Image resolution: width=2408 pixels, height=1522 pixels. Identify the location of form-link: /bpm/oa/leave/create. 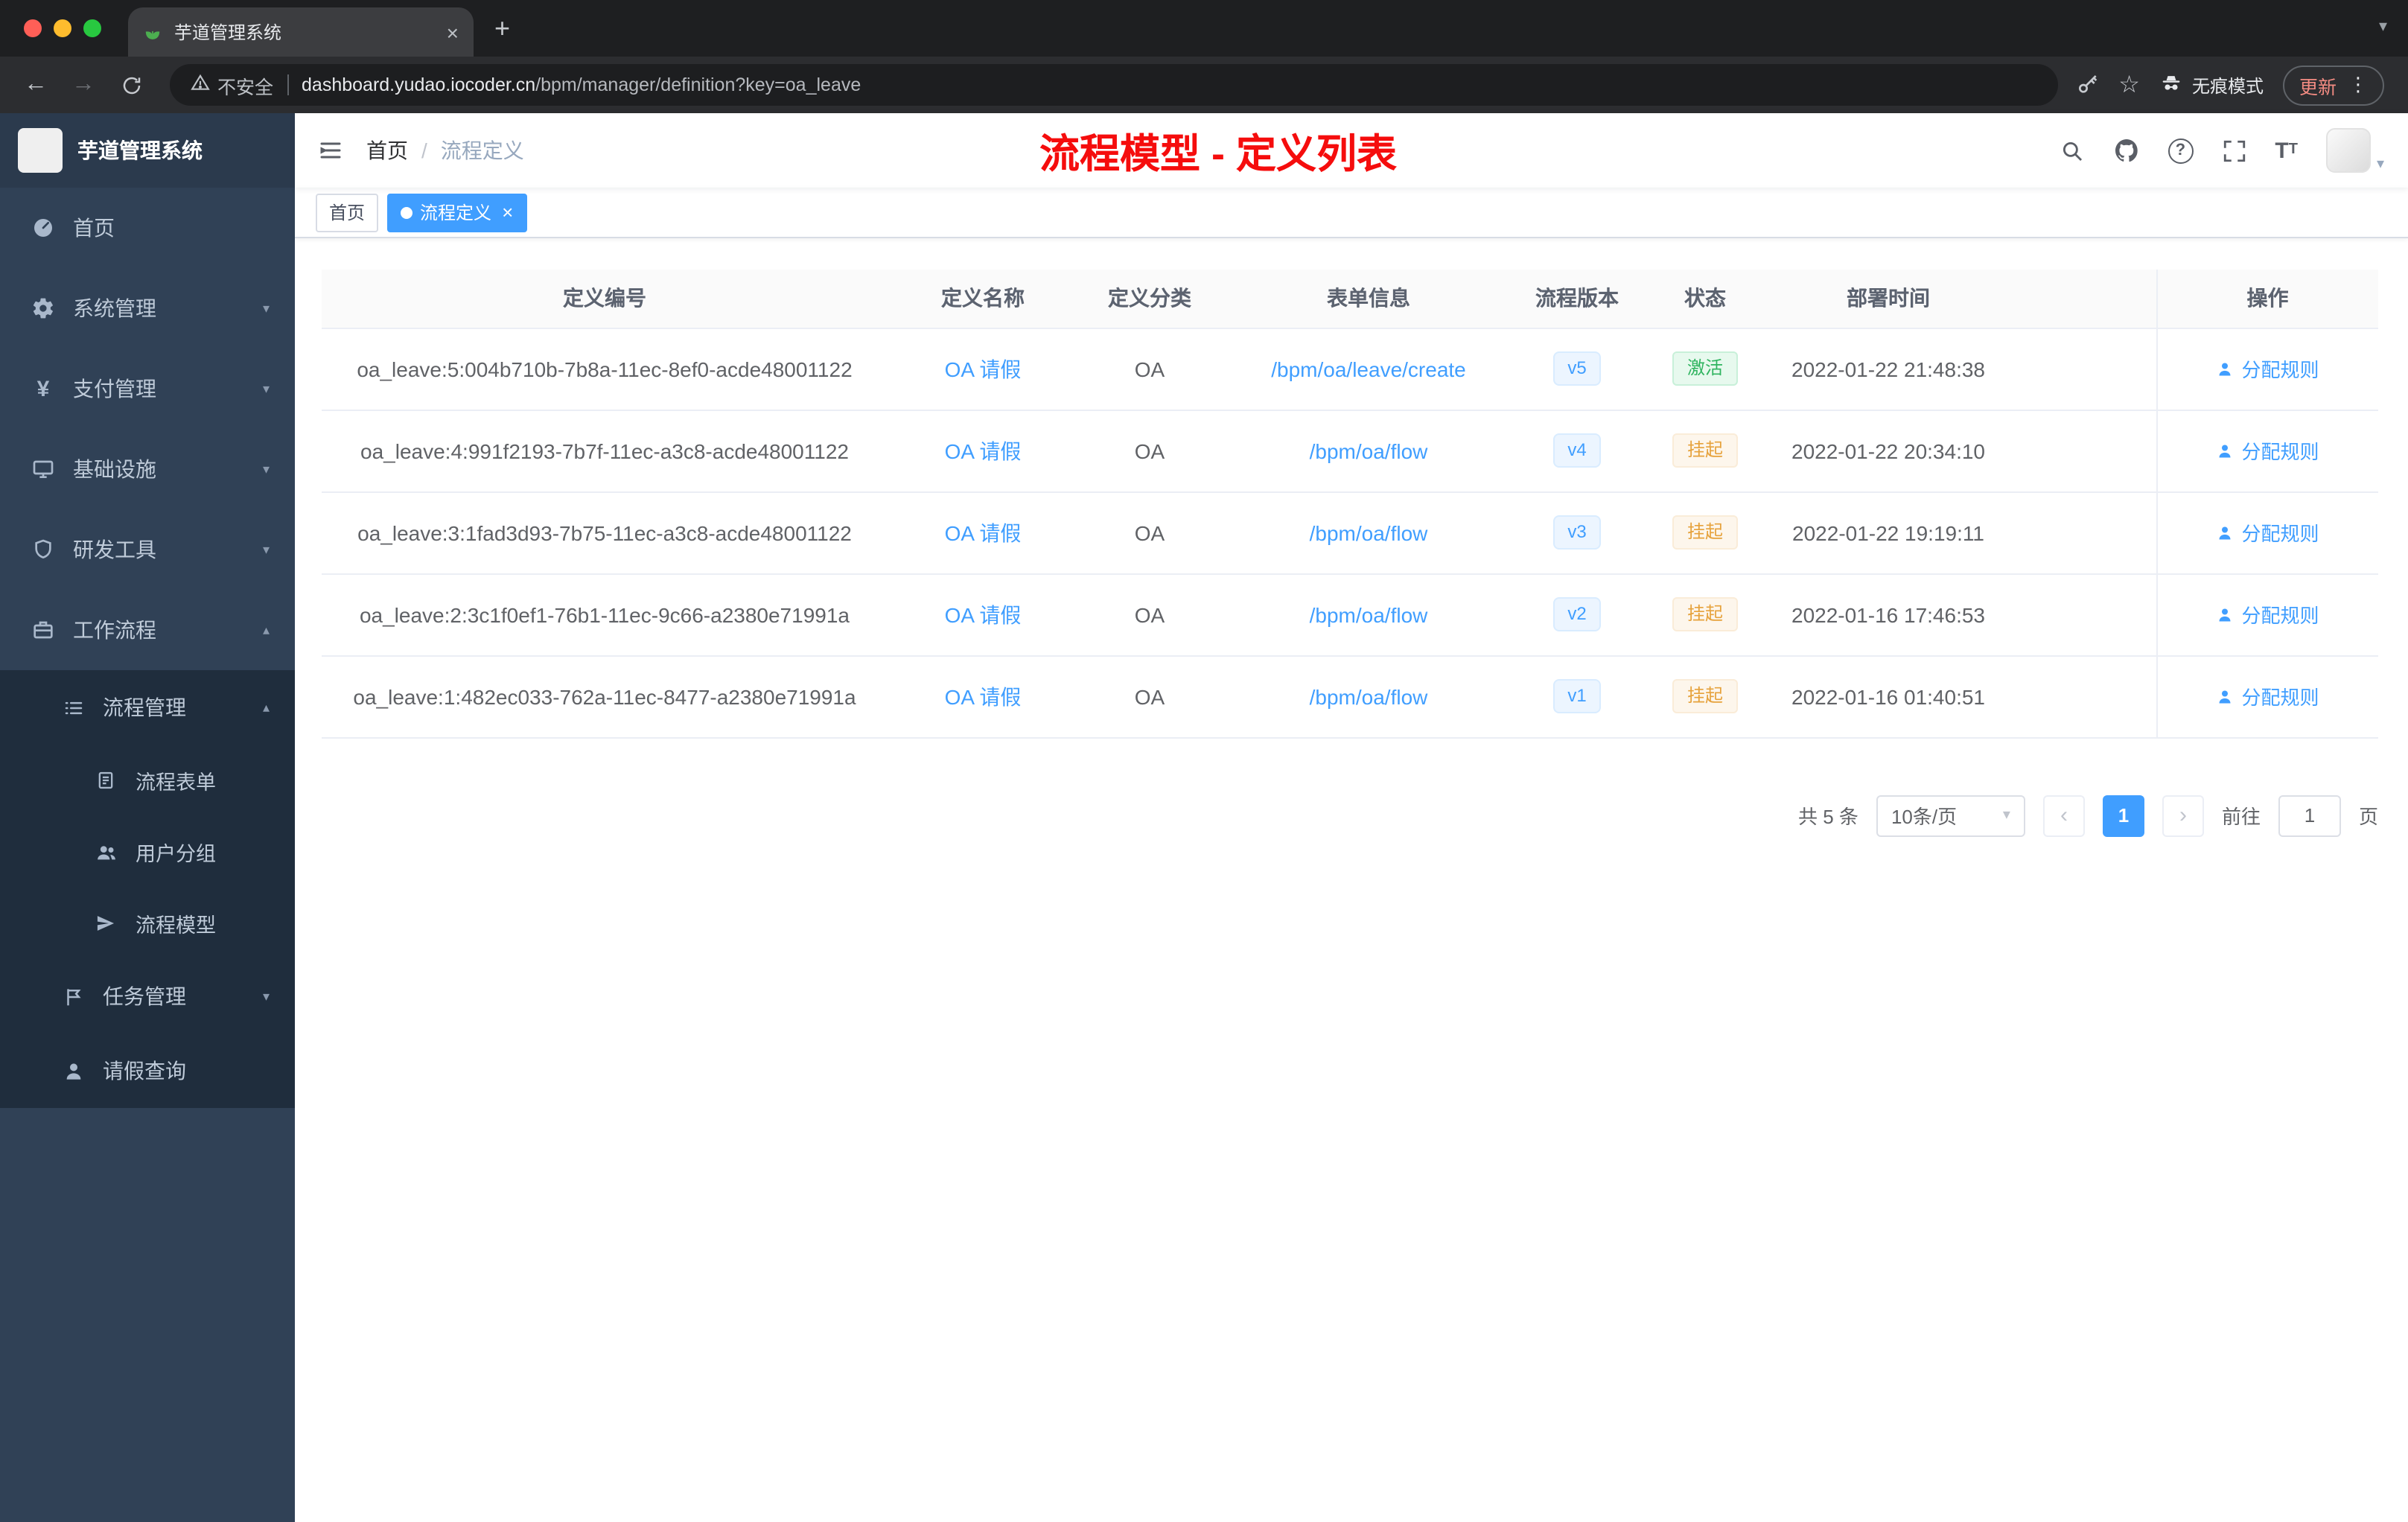
(1368, 368).